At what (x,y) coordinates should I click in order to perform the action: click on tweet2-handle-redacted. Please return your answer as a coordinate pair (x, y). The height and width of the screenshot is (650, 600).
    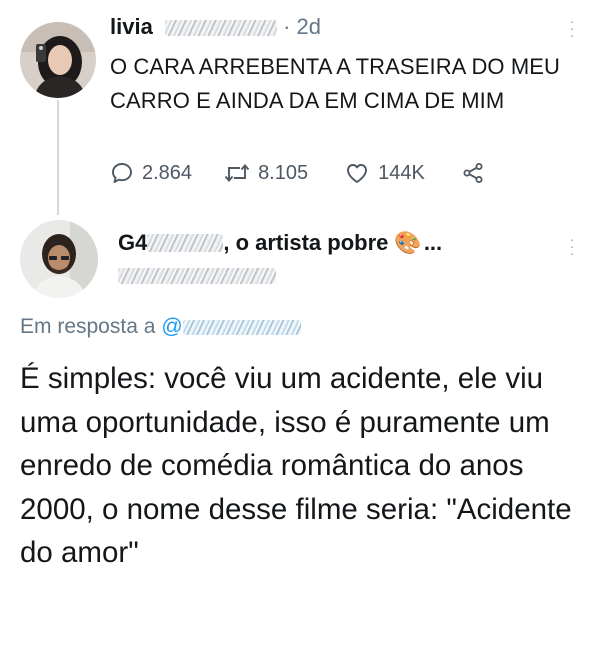
    Looking at the image, I should click on (197, 276).